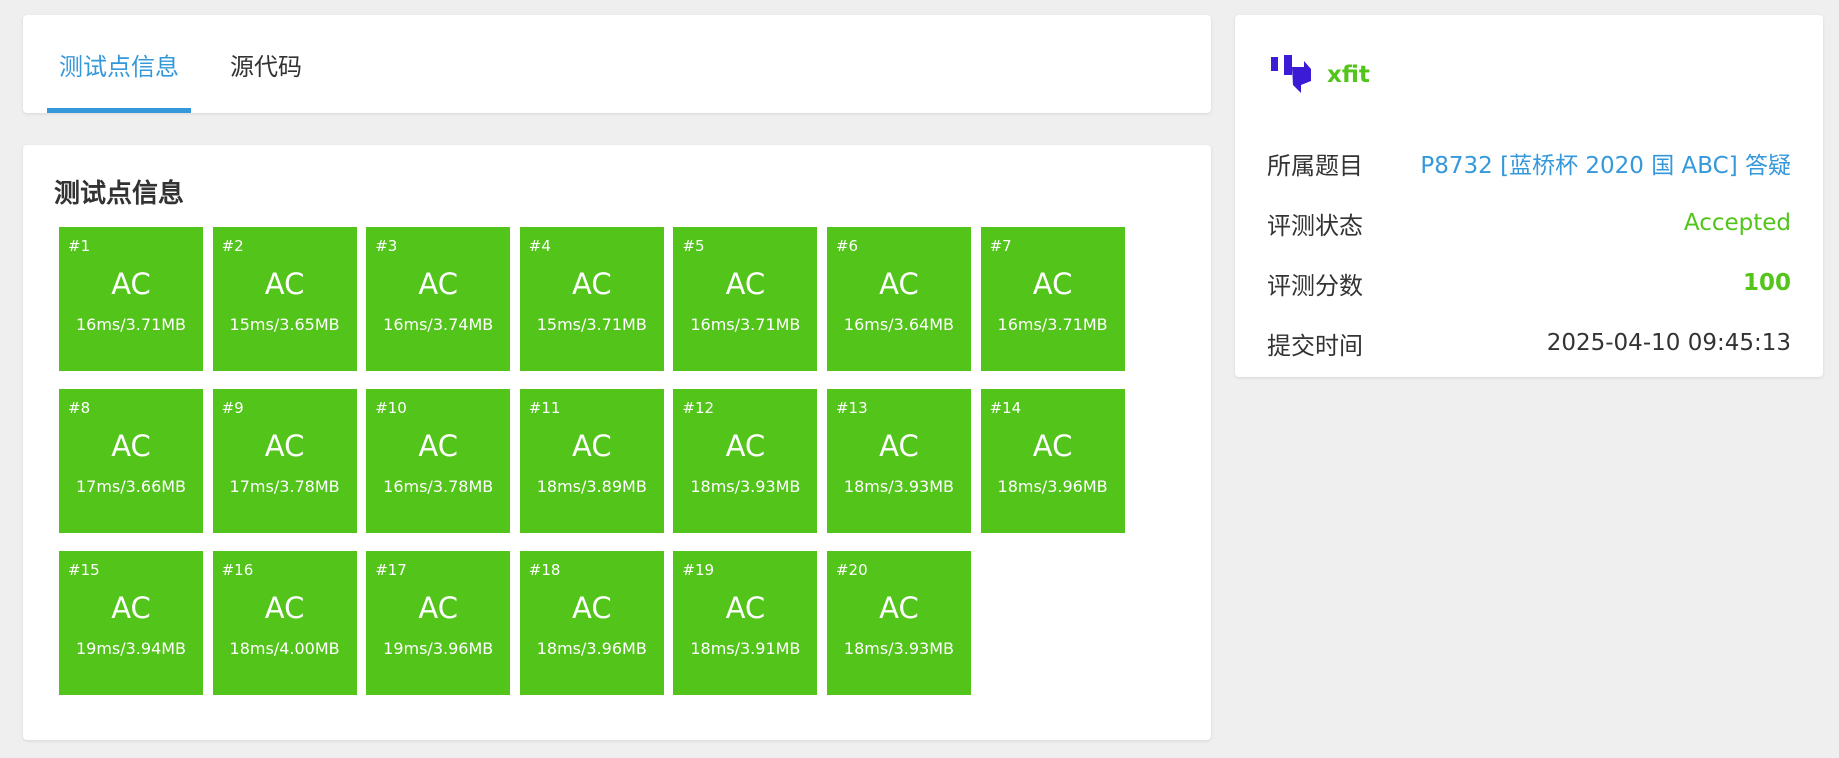  I want to click on test-case-id: #5, so click(693, 246).